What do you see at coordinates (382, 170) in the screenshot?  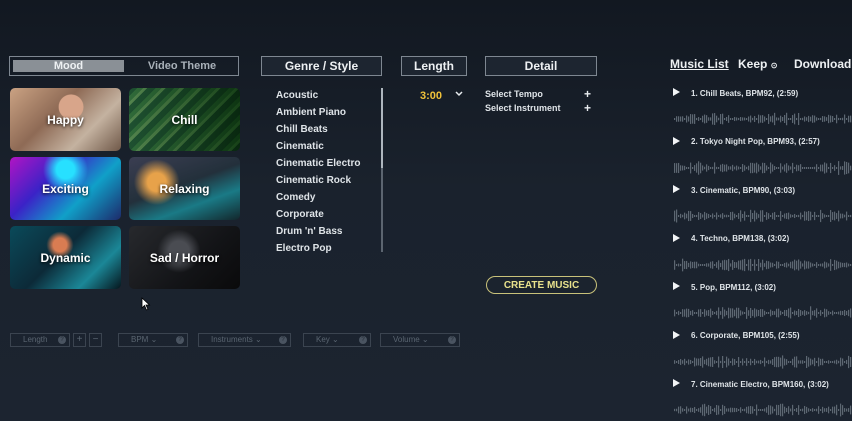 I see `genre-scrollbar` at bounding box center [382, 170].